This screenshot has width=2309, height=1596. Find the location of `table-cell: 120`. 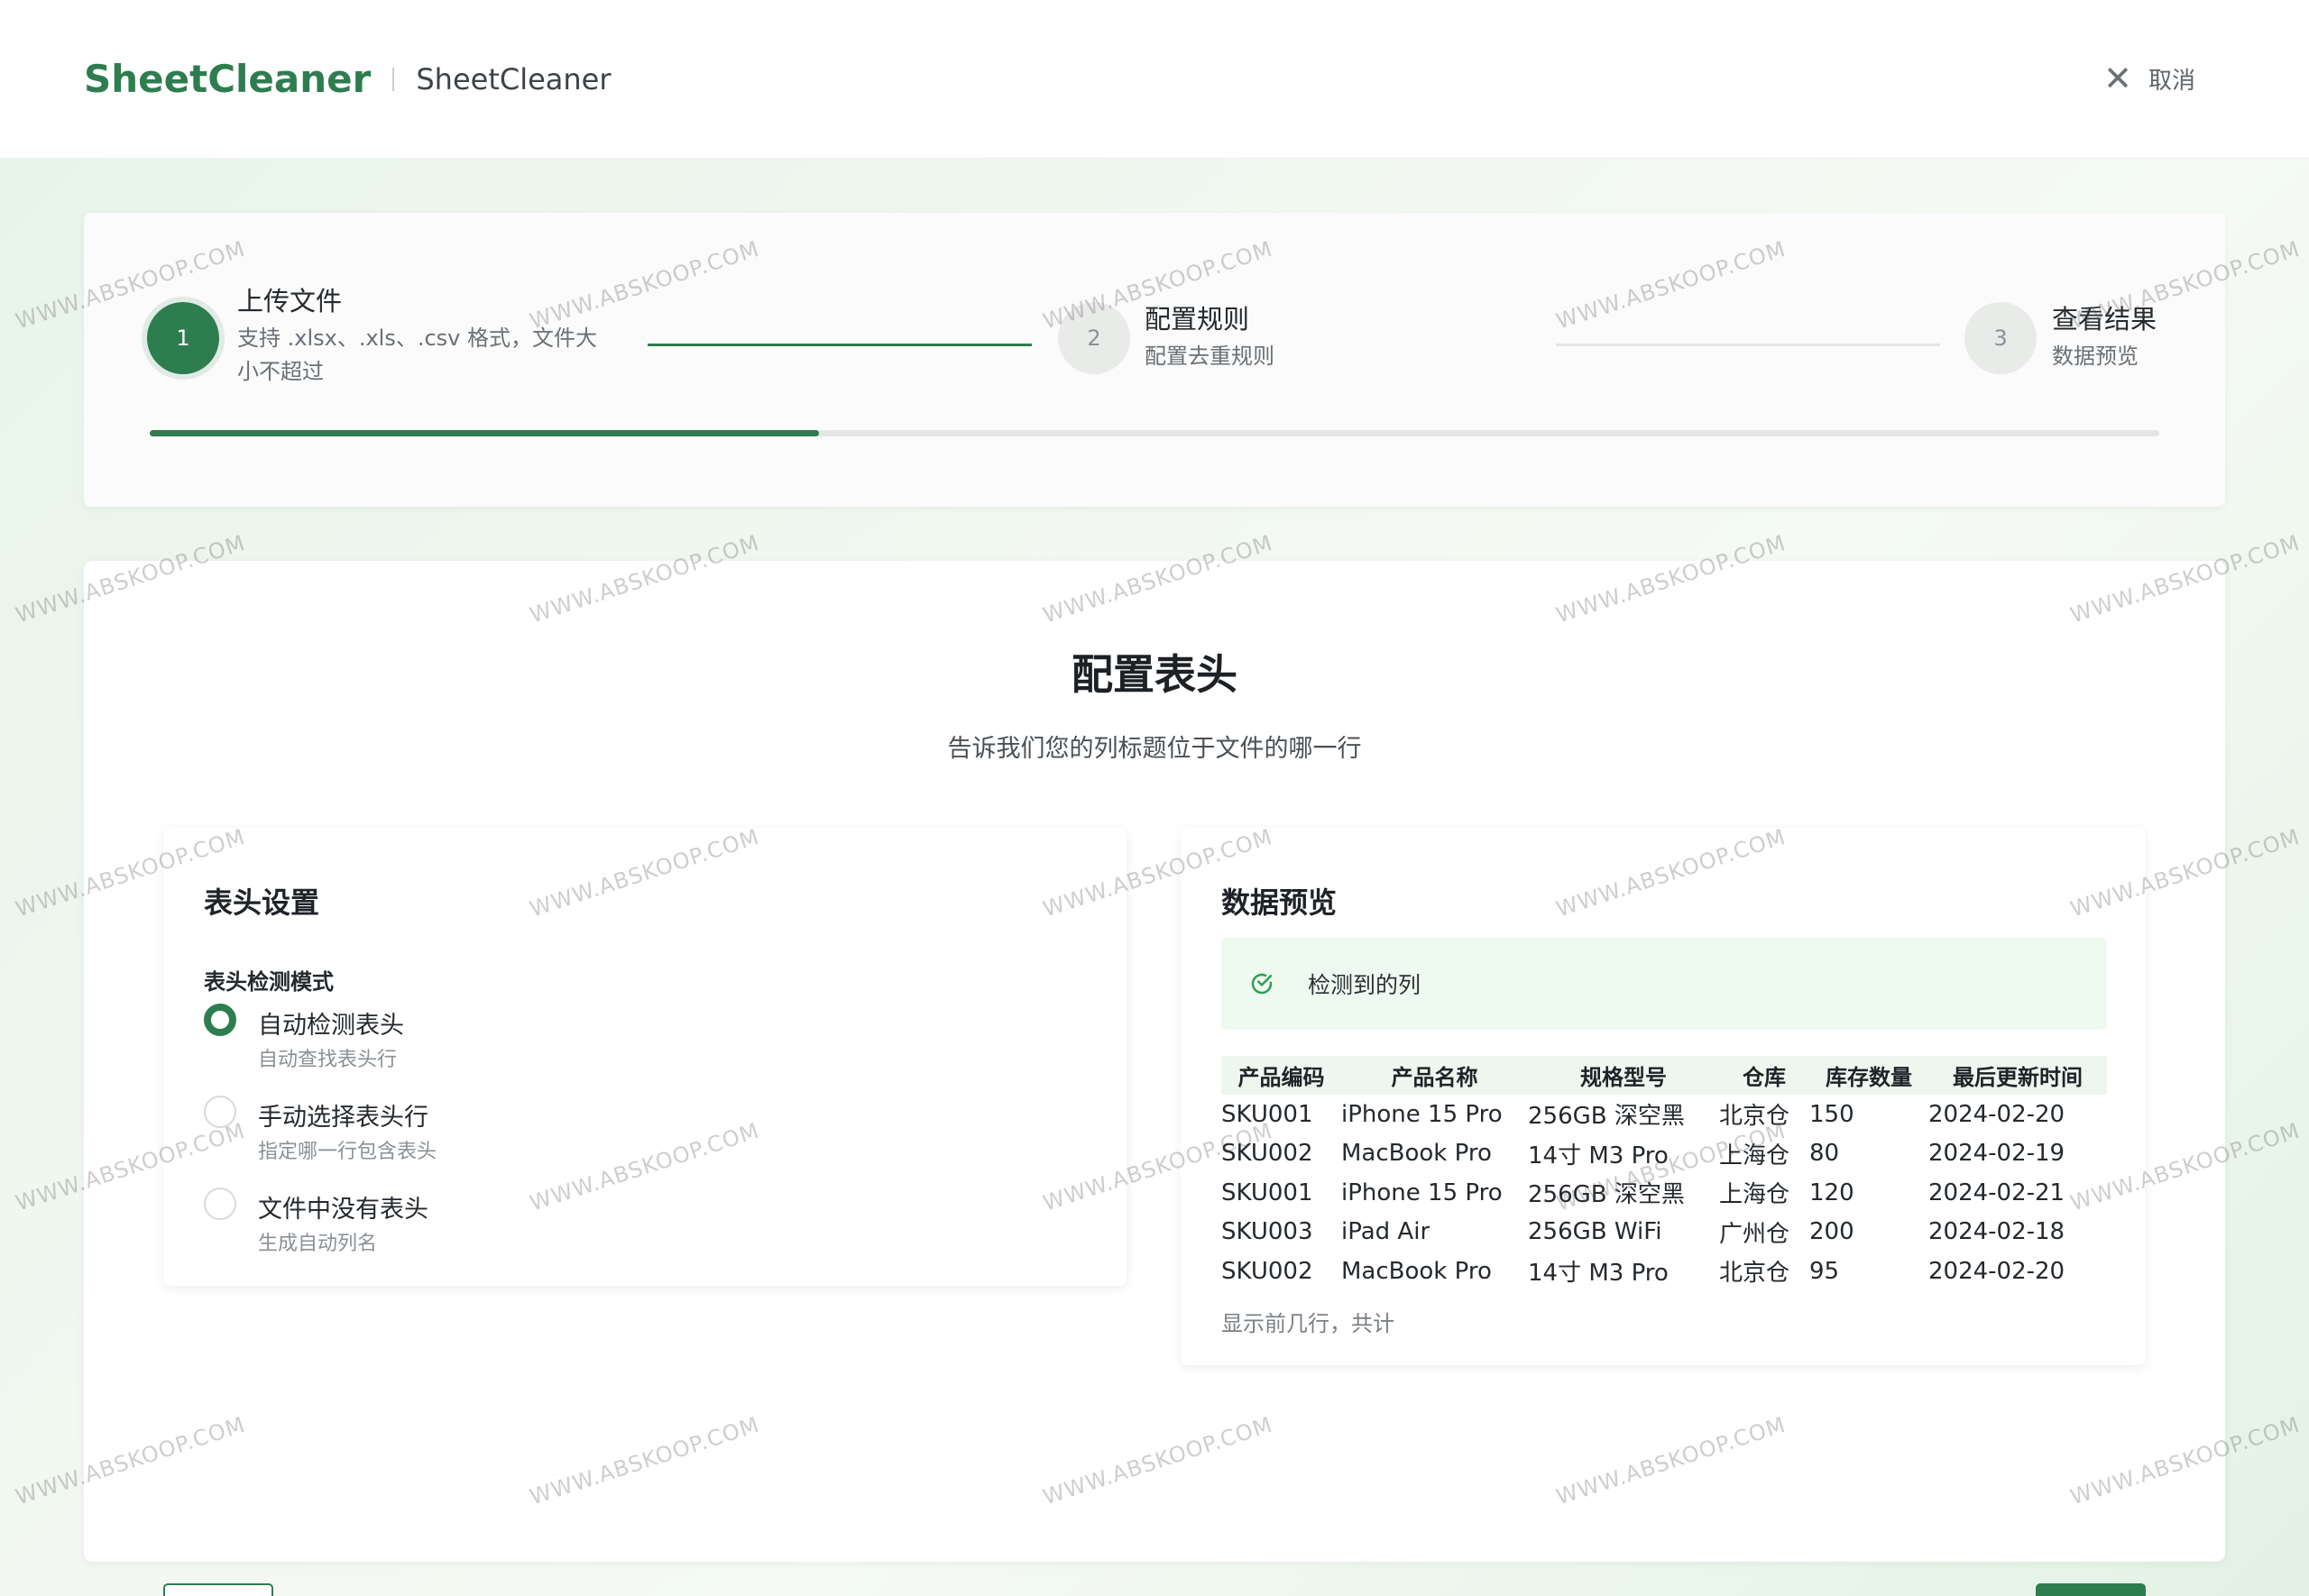

table-cell: 120 is located at coordinates (1832, 1192).